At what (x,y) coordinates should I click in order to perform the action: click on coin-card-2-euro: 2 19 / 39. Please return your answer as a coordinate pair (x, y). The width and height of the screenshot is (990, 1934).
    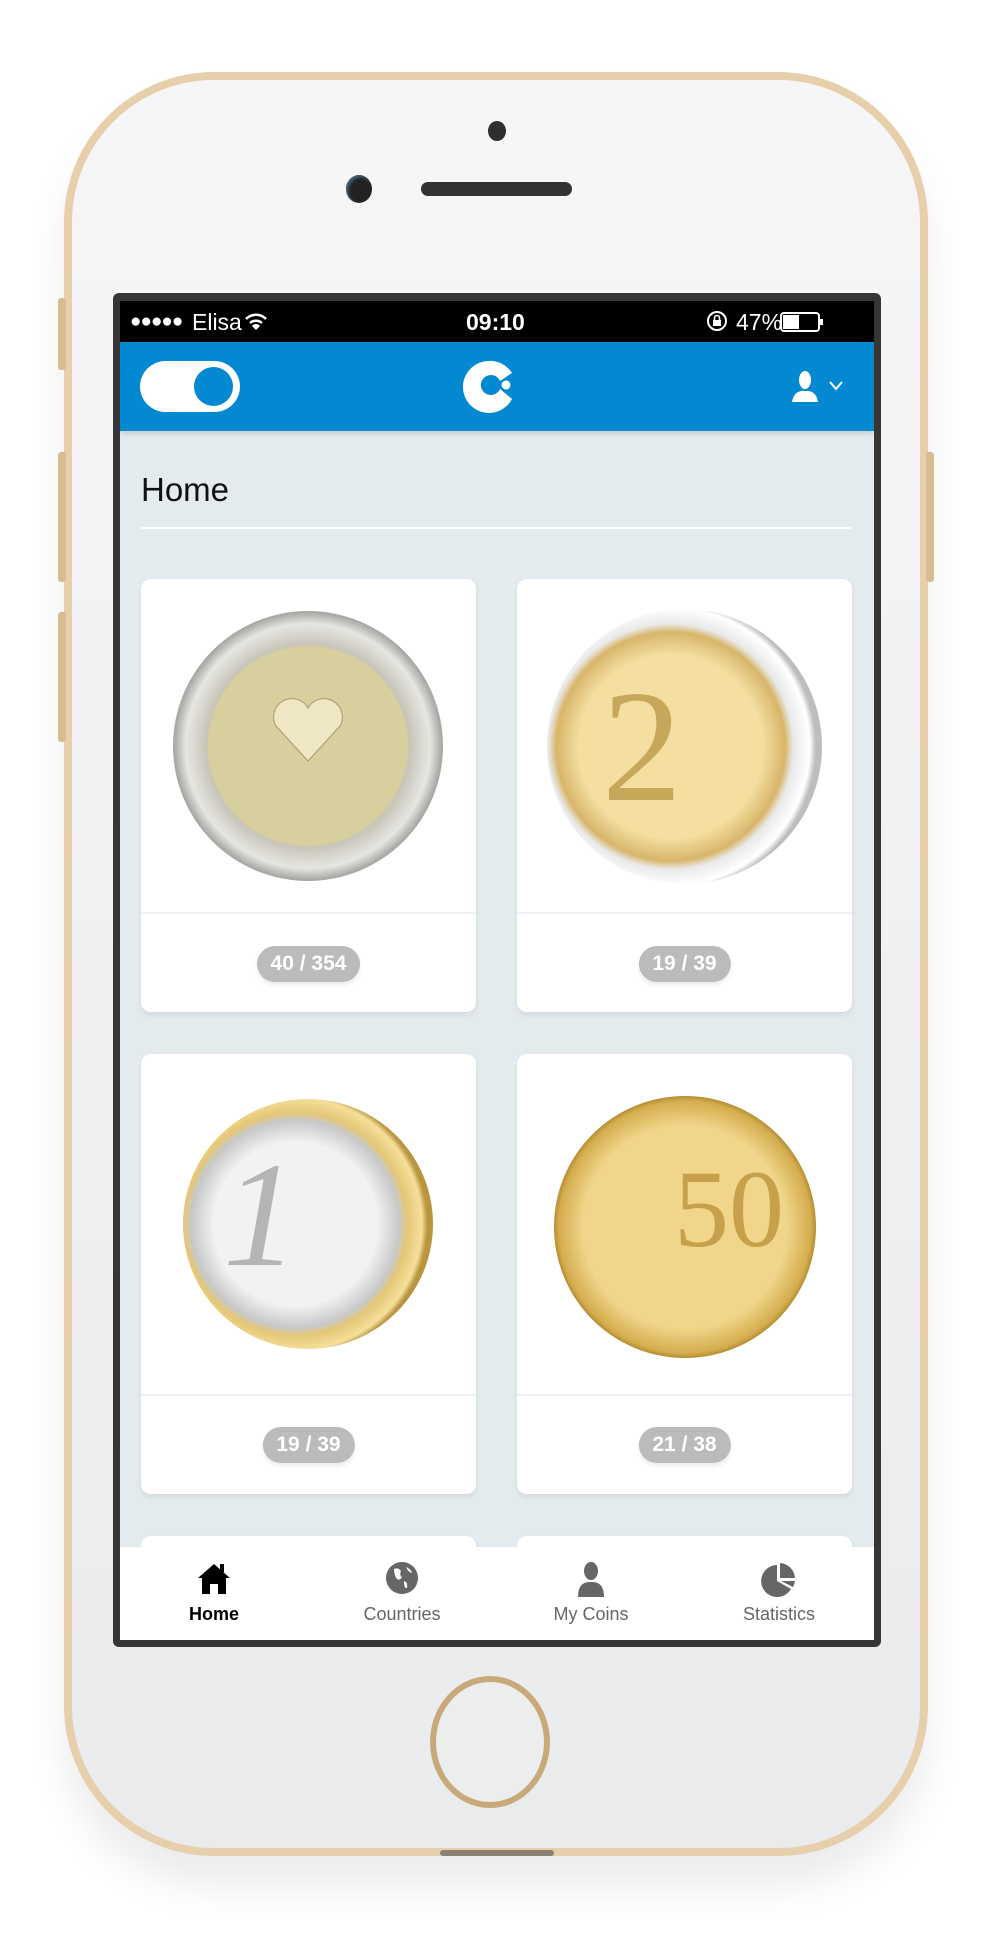
    Looking at the image, I should click on (684, 795).